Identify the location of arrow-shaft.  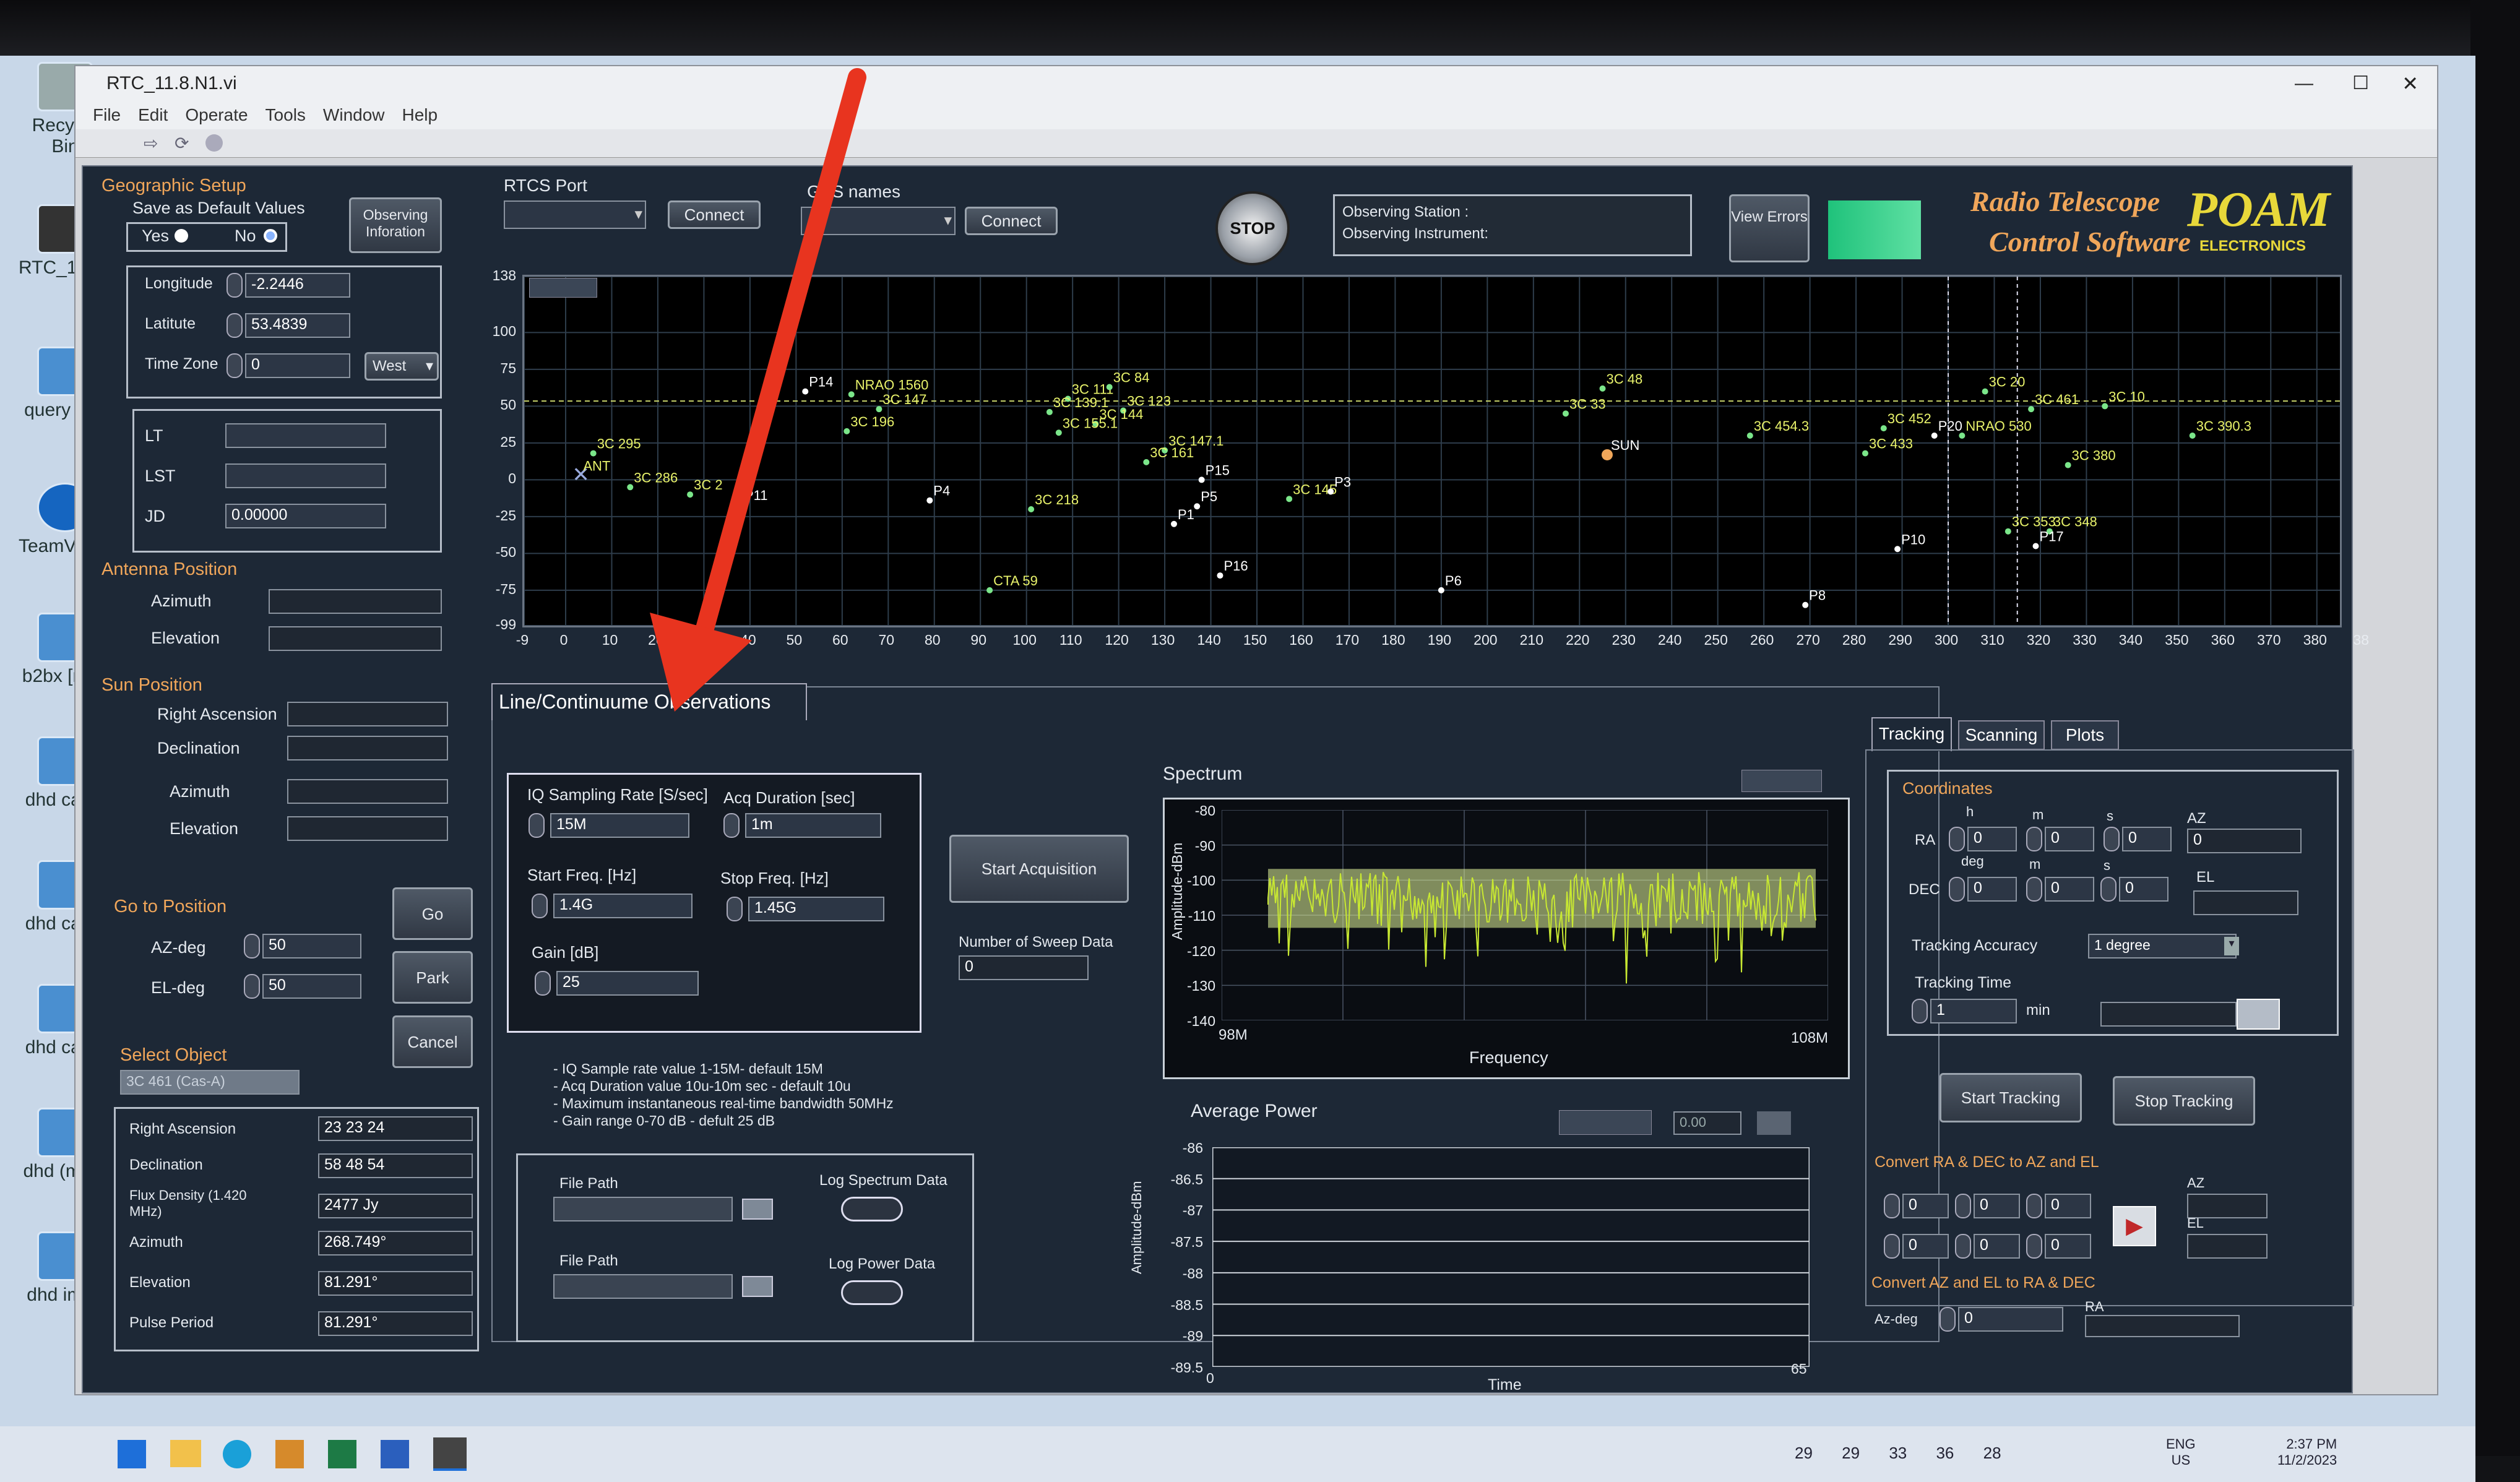
(779, 358).